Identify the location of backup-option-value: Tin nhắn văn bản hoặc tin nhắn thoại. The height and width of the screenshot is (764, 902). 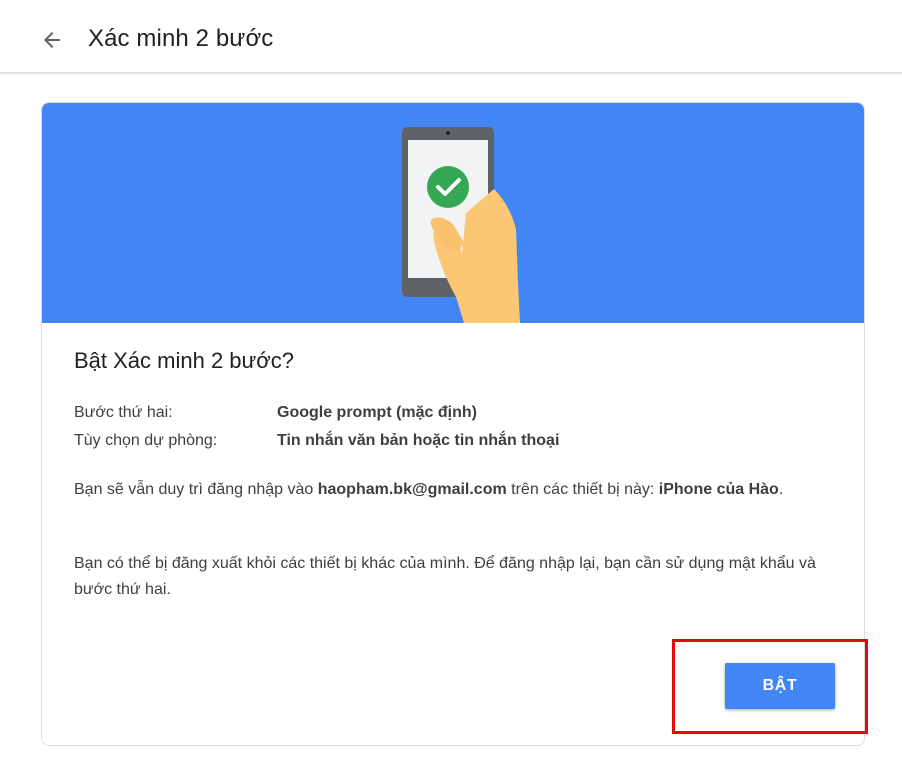
(418, 440).